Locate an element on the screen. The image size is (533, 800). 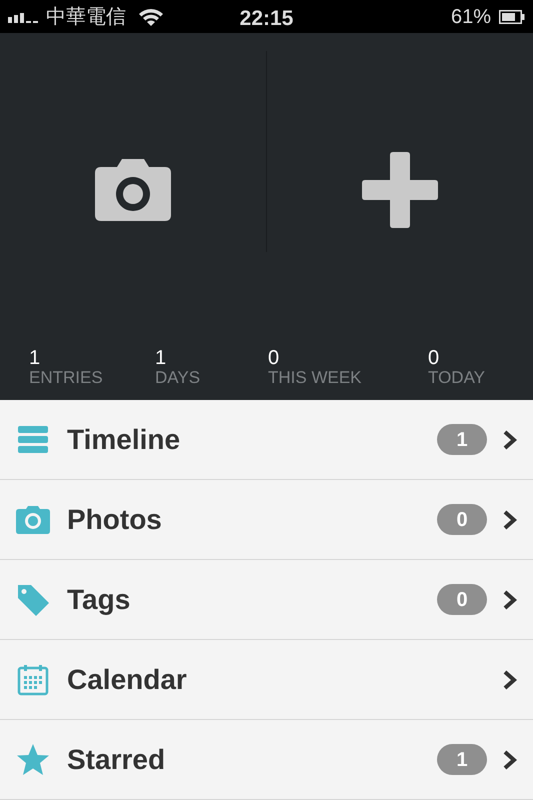
clock-time: 22:15 is located at coordinates (267, 19).